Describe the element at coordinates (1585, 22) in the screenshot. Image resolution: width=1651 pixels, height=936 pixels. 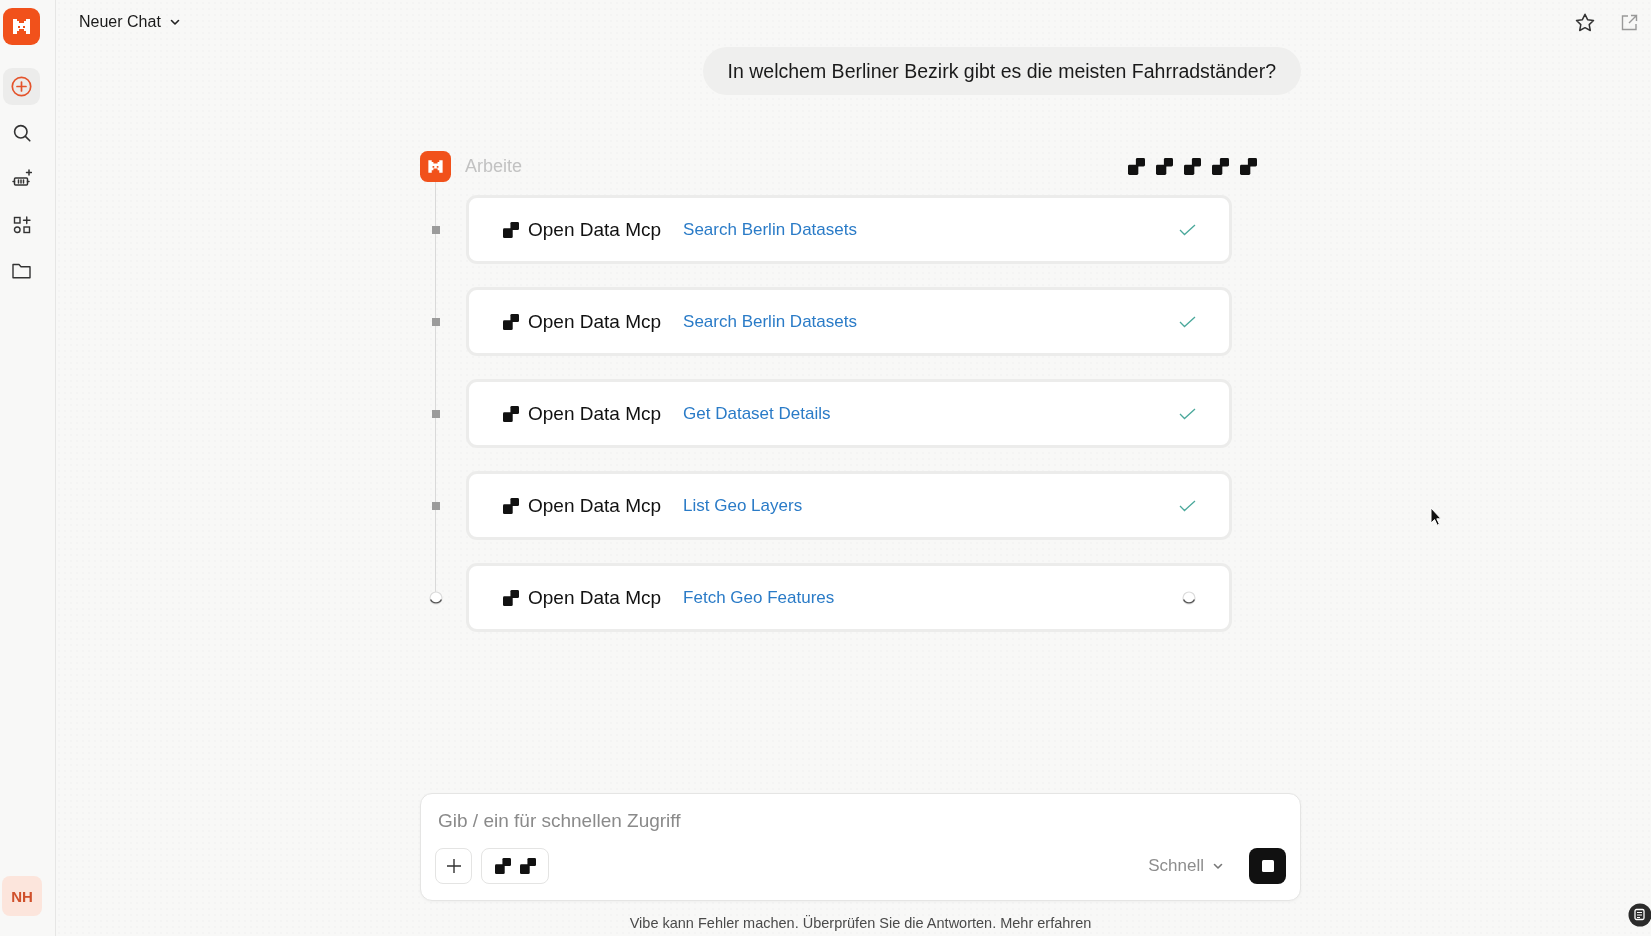
I see `star-icon` at that location.